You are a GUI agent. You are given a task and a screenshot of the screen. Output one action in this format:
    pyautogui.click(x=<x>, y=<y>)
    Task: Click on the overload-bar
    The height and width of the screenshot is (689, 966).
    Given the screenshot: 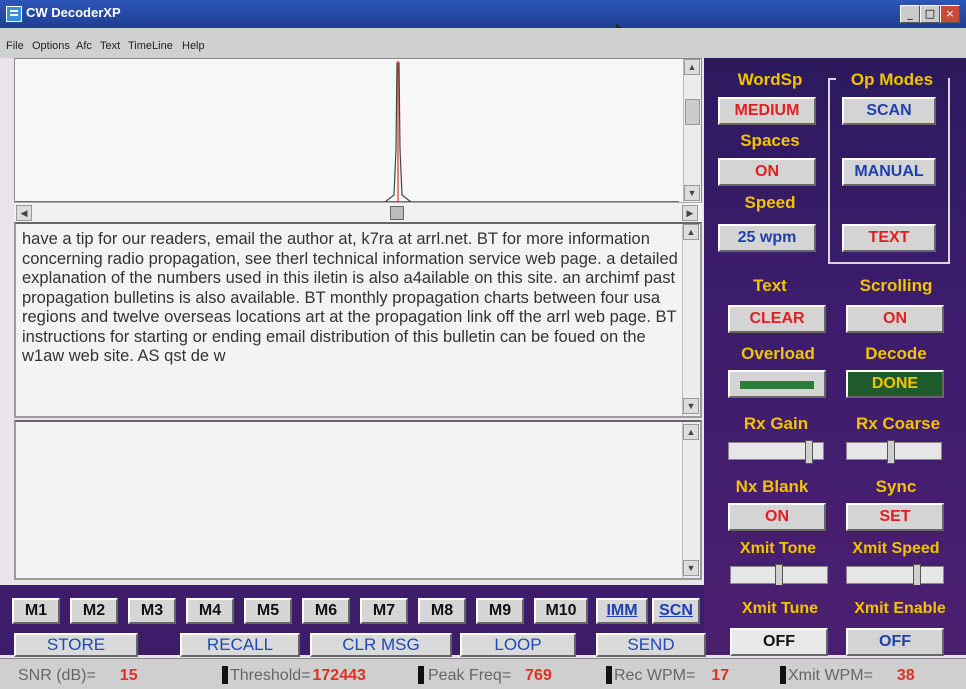 What is the action you would take?
    pyautogui.click(x=777, y=385)
    